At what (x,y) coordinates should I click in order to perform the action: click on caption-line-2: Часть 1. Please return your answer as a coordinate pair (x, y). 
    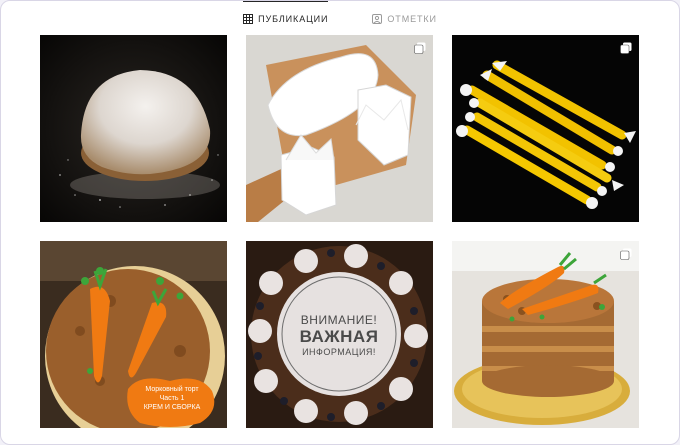
    Looking at the image, I should click on (172, 398).